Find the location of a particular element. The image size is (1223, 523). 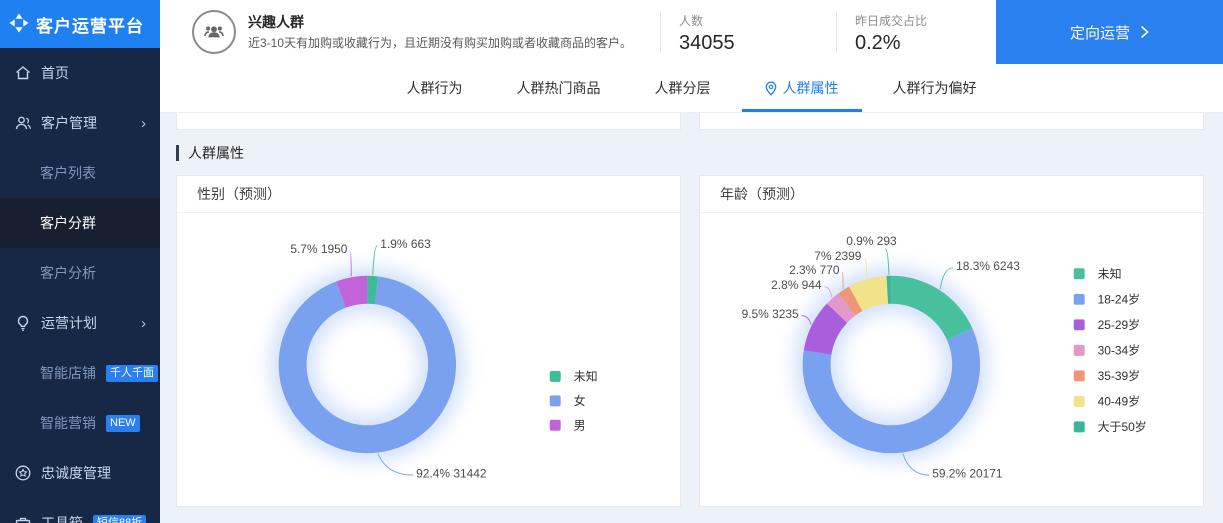

sidebar-item-label: 首页 is located at coordinates (55, 73).